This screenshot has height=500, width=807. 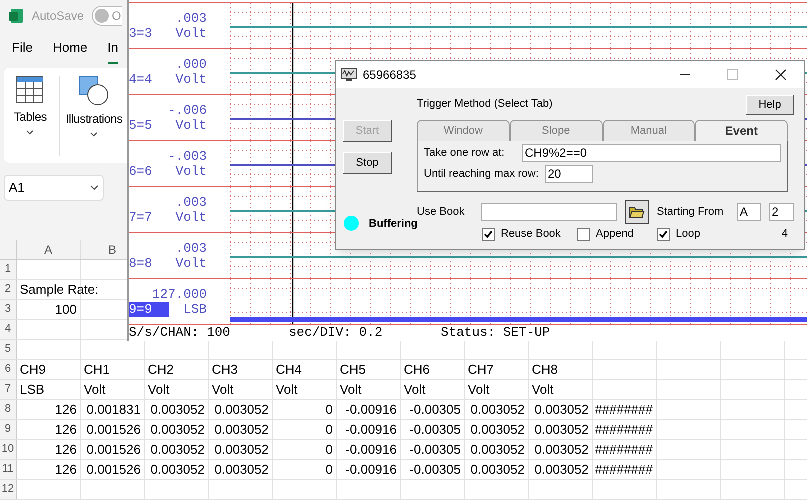 I want to click on channel-label: 7=7, so click(x=140, y=217).